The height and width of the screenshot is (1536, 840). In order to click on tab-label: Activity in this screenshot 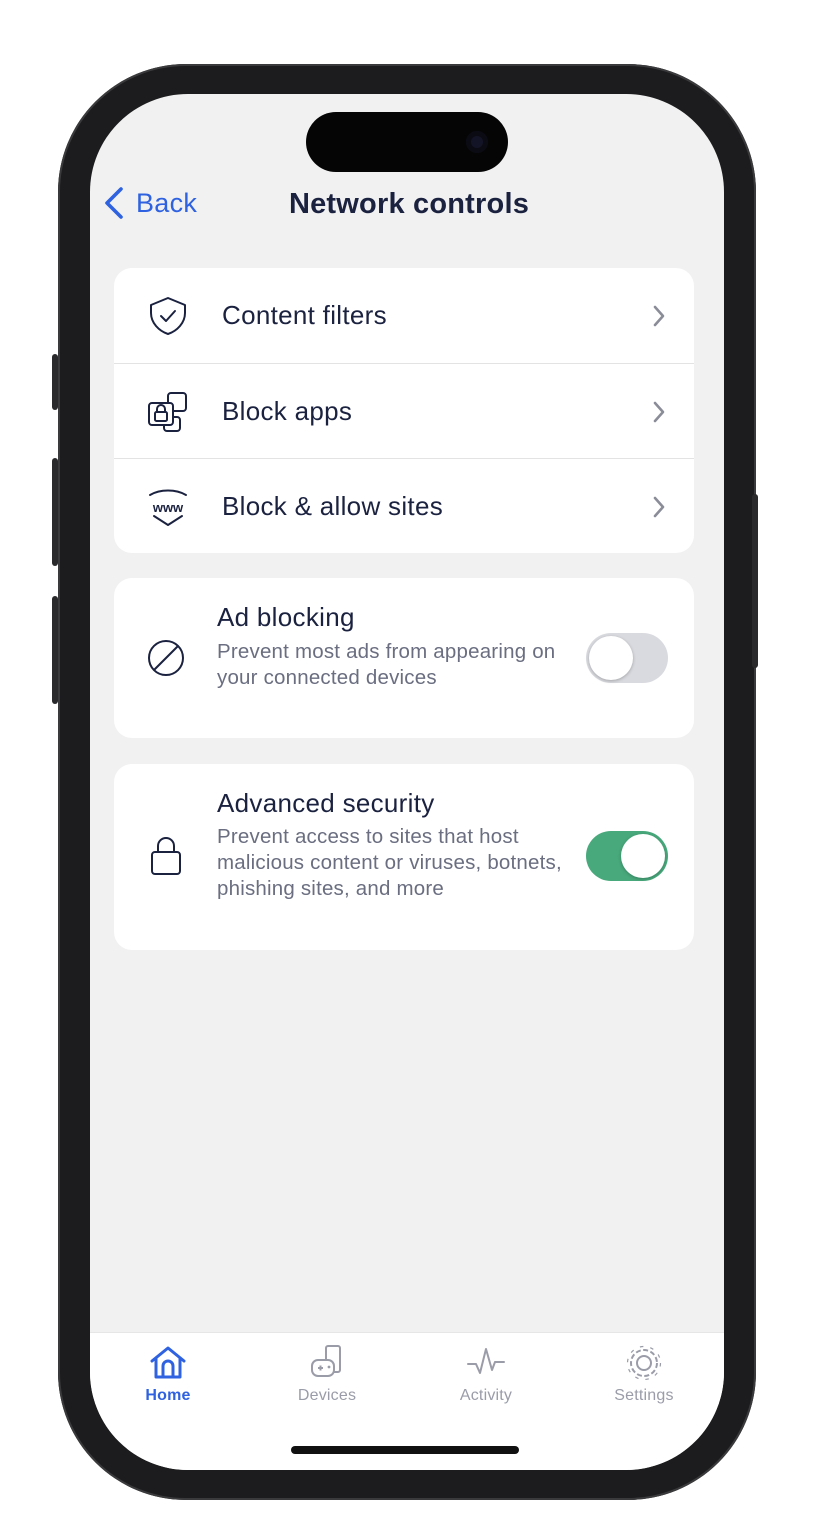, I will do `click(486, 1395)`.